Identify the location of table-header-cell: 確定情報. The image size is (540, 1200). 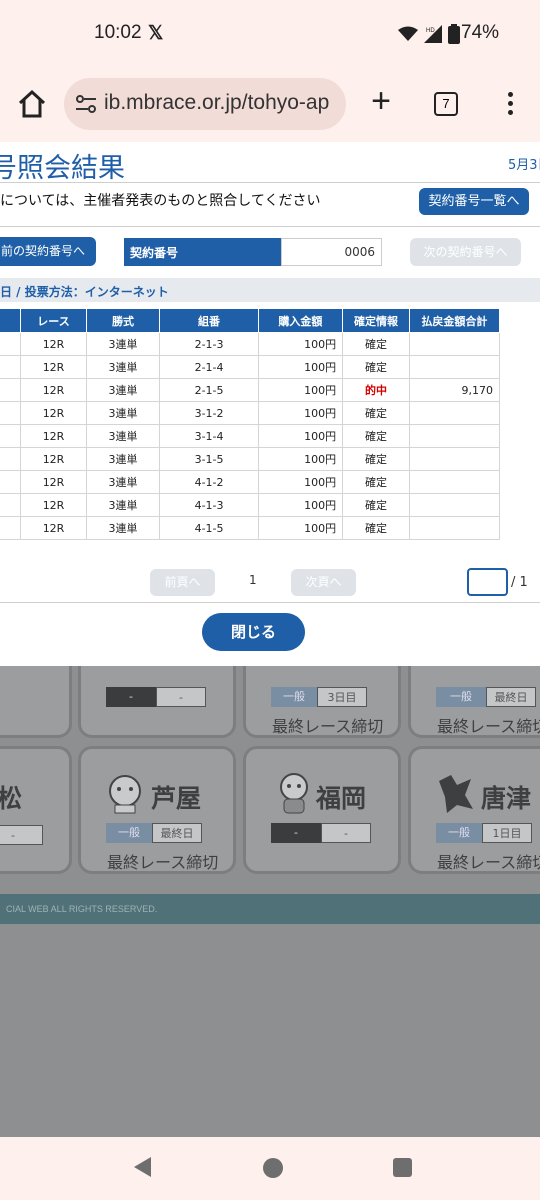
(376, 320).